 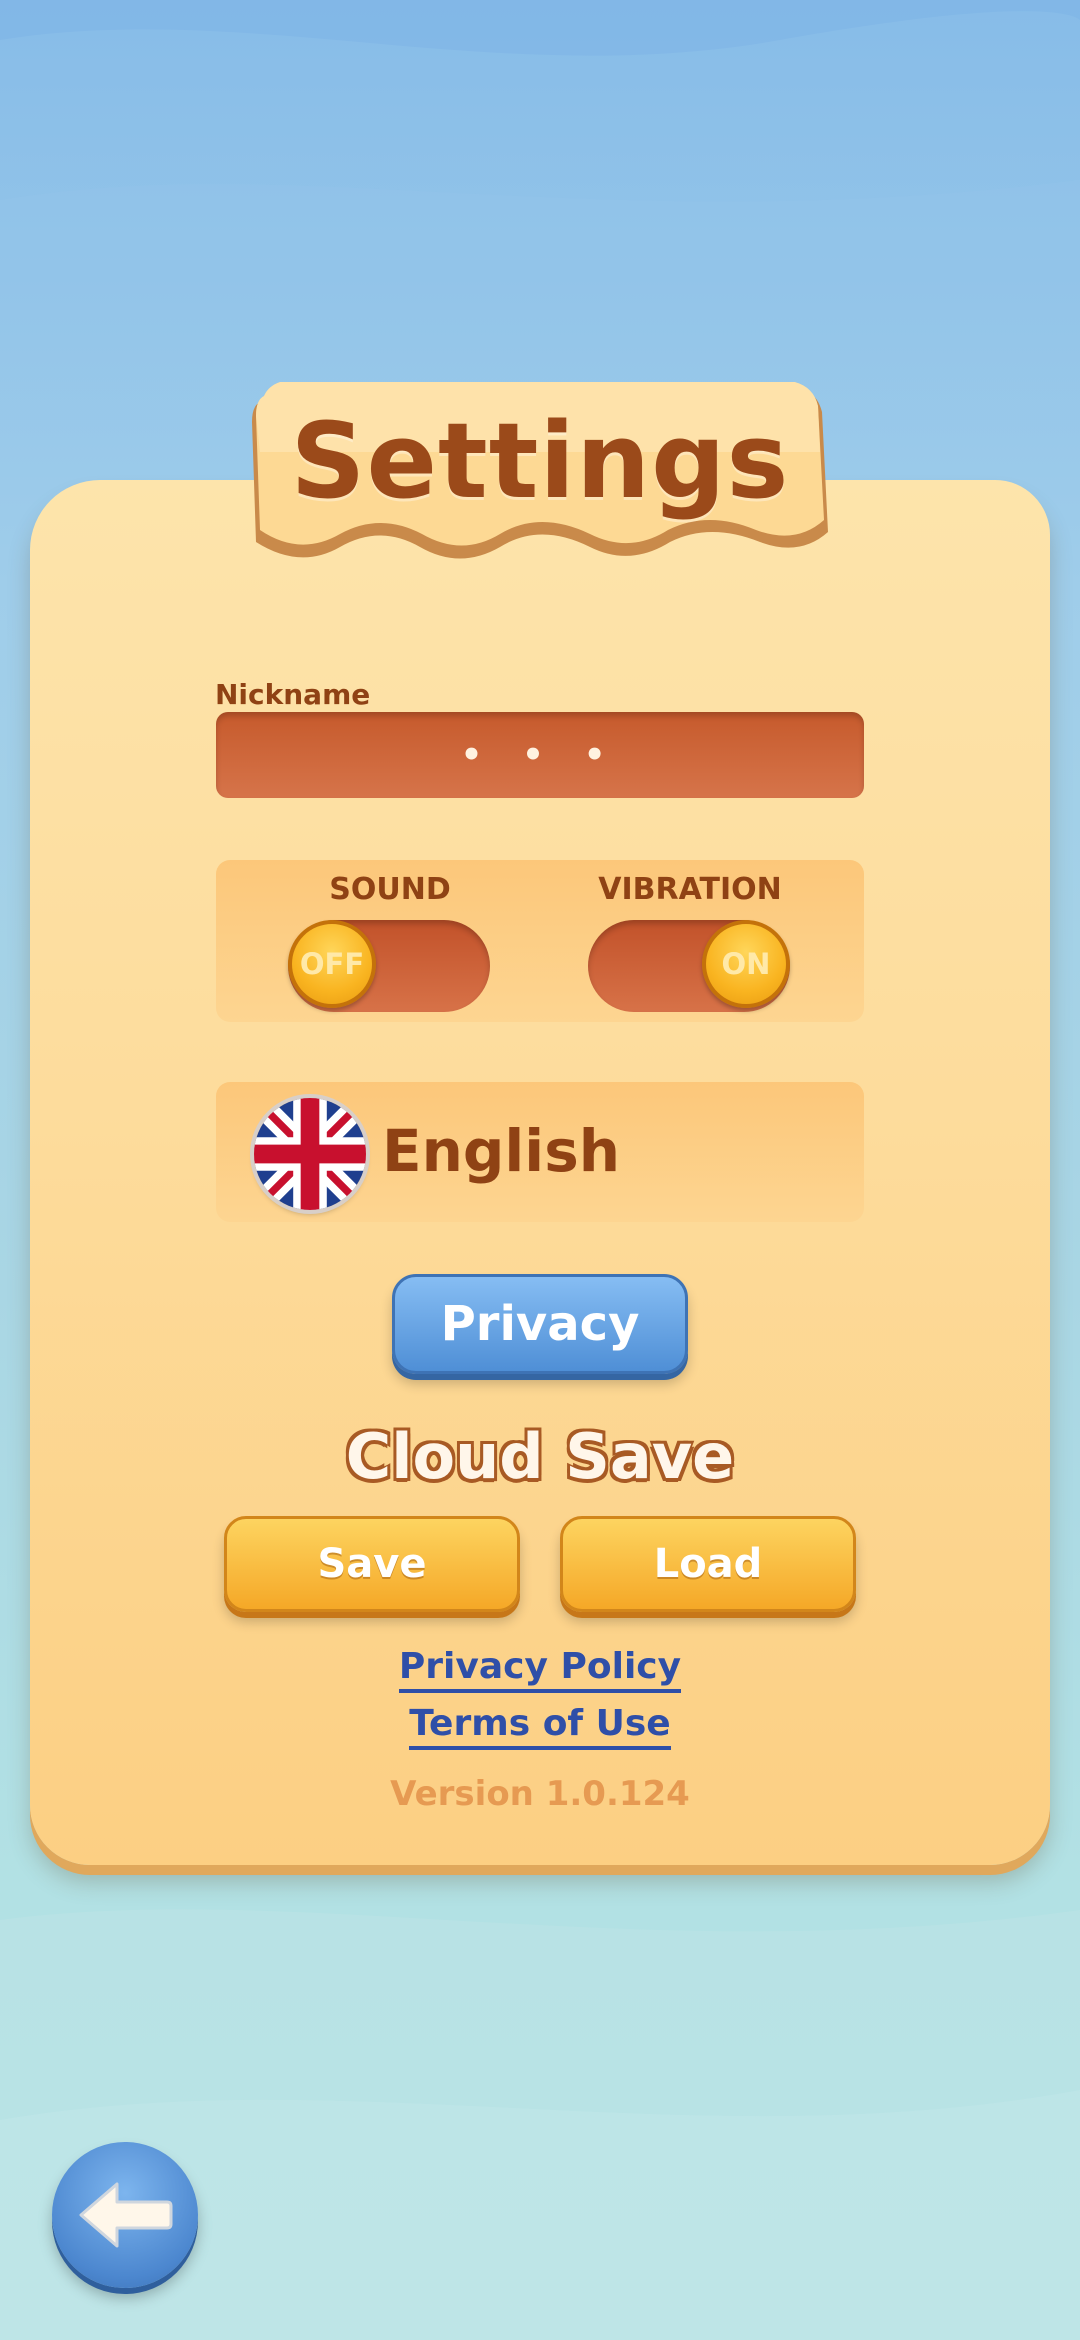 I want to click on page-title: Settings, so click(x=540, y=461).